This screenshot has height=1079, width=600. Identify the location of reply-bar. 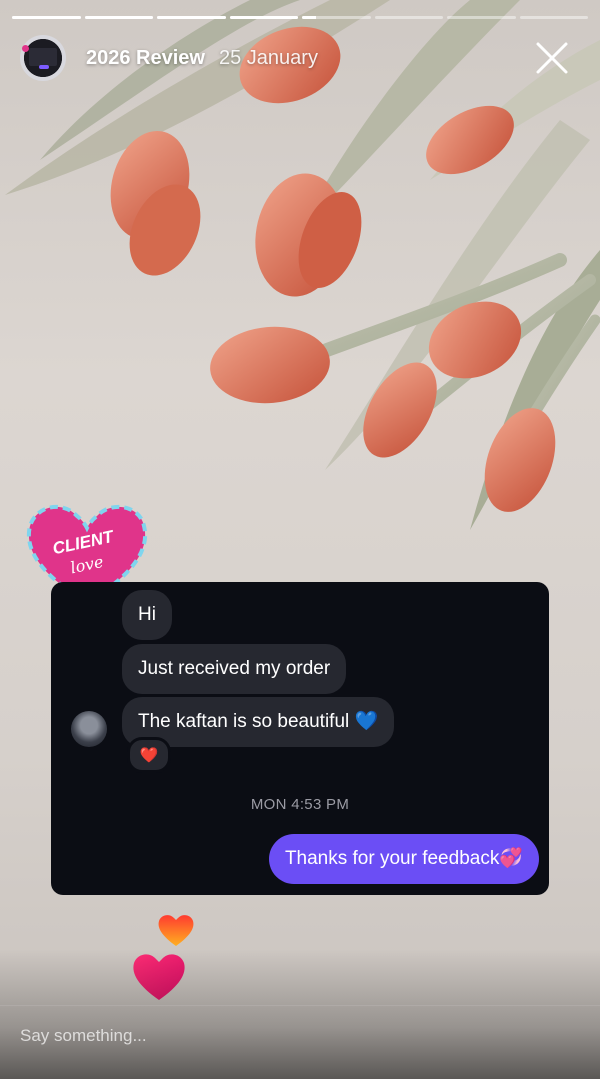
(300, 1035).